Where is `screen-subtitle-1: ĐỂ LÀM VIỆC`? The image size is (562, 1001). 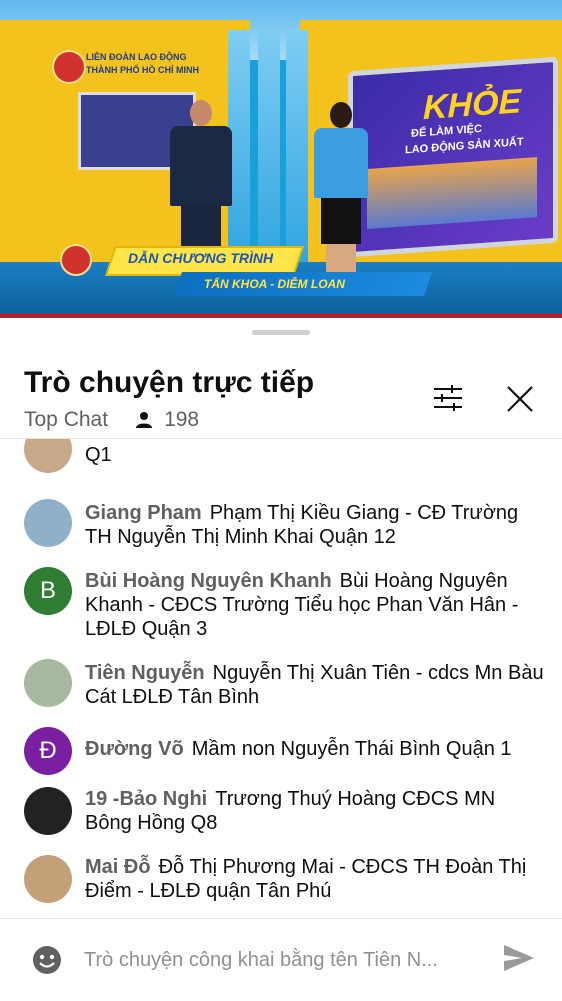 screen-subtitle-1: ĐỂ LÀM VIỆC is located at coordinates (446, 131).